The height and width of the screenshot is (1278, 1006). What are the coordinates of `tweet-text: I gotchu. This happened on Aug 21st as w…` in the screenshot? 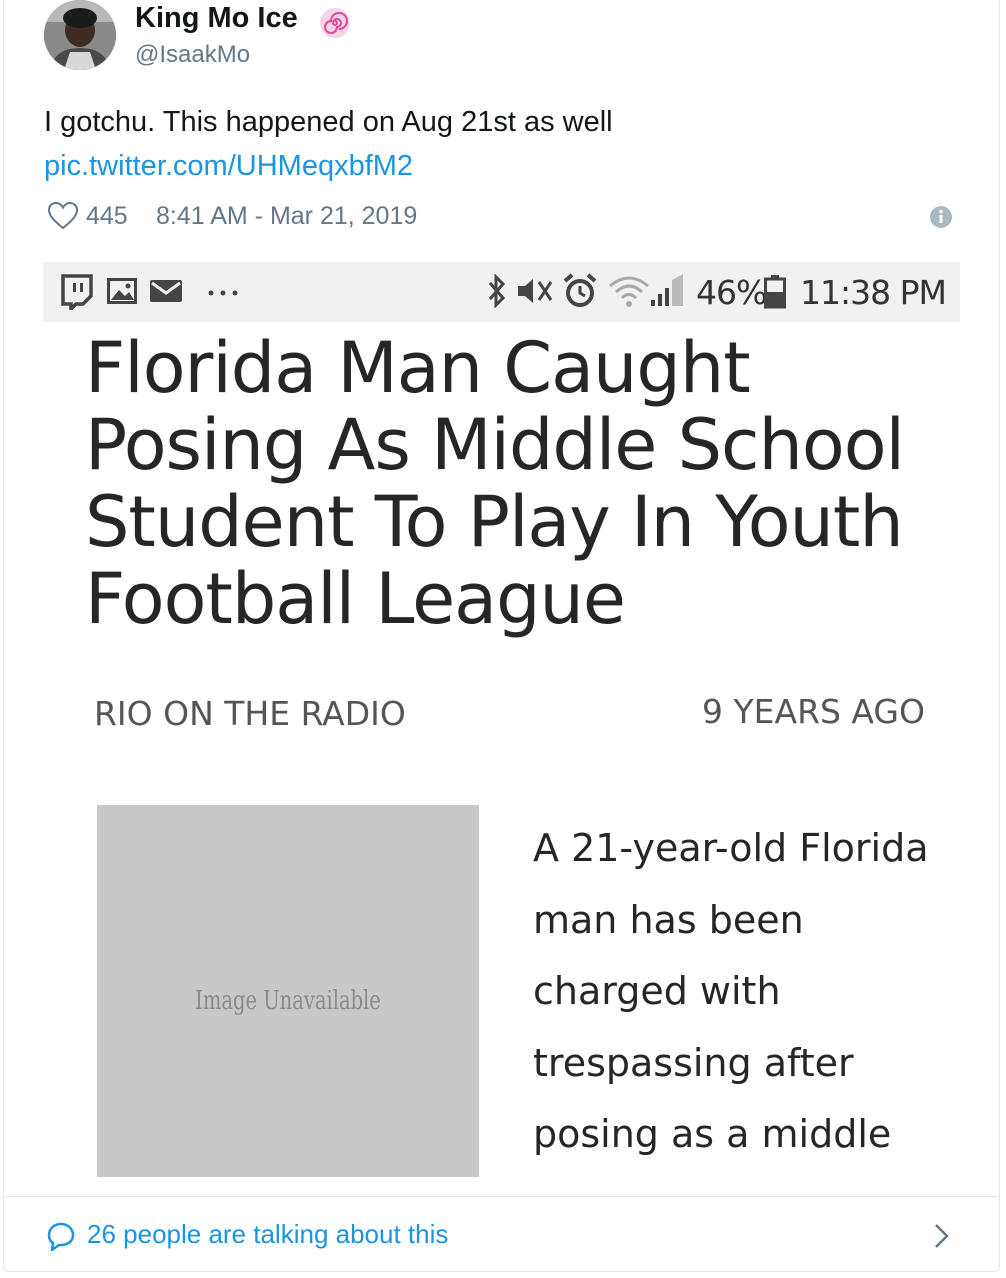 It's located at (328, 122).